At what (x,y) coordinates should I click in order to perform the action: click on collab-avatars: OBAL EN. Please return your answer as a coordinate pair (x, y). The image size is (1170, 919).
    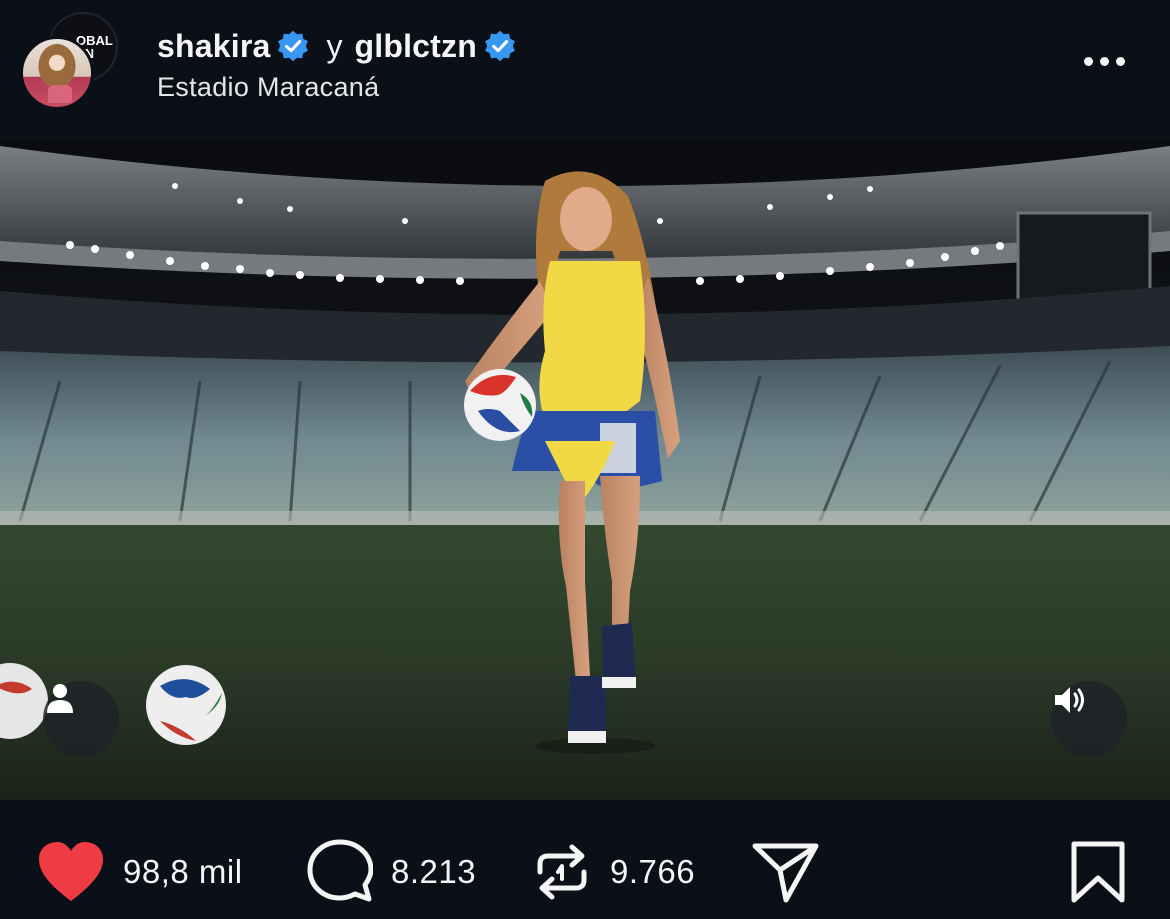
    Looking at the image, I should click on (70, 62).